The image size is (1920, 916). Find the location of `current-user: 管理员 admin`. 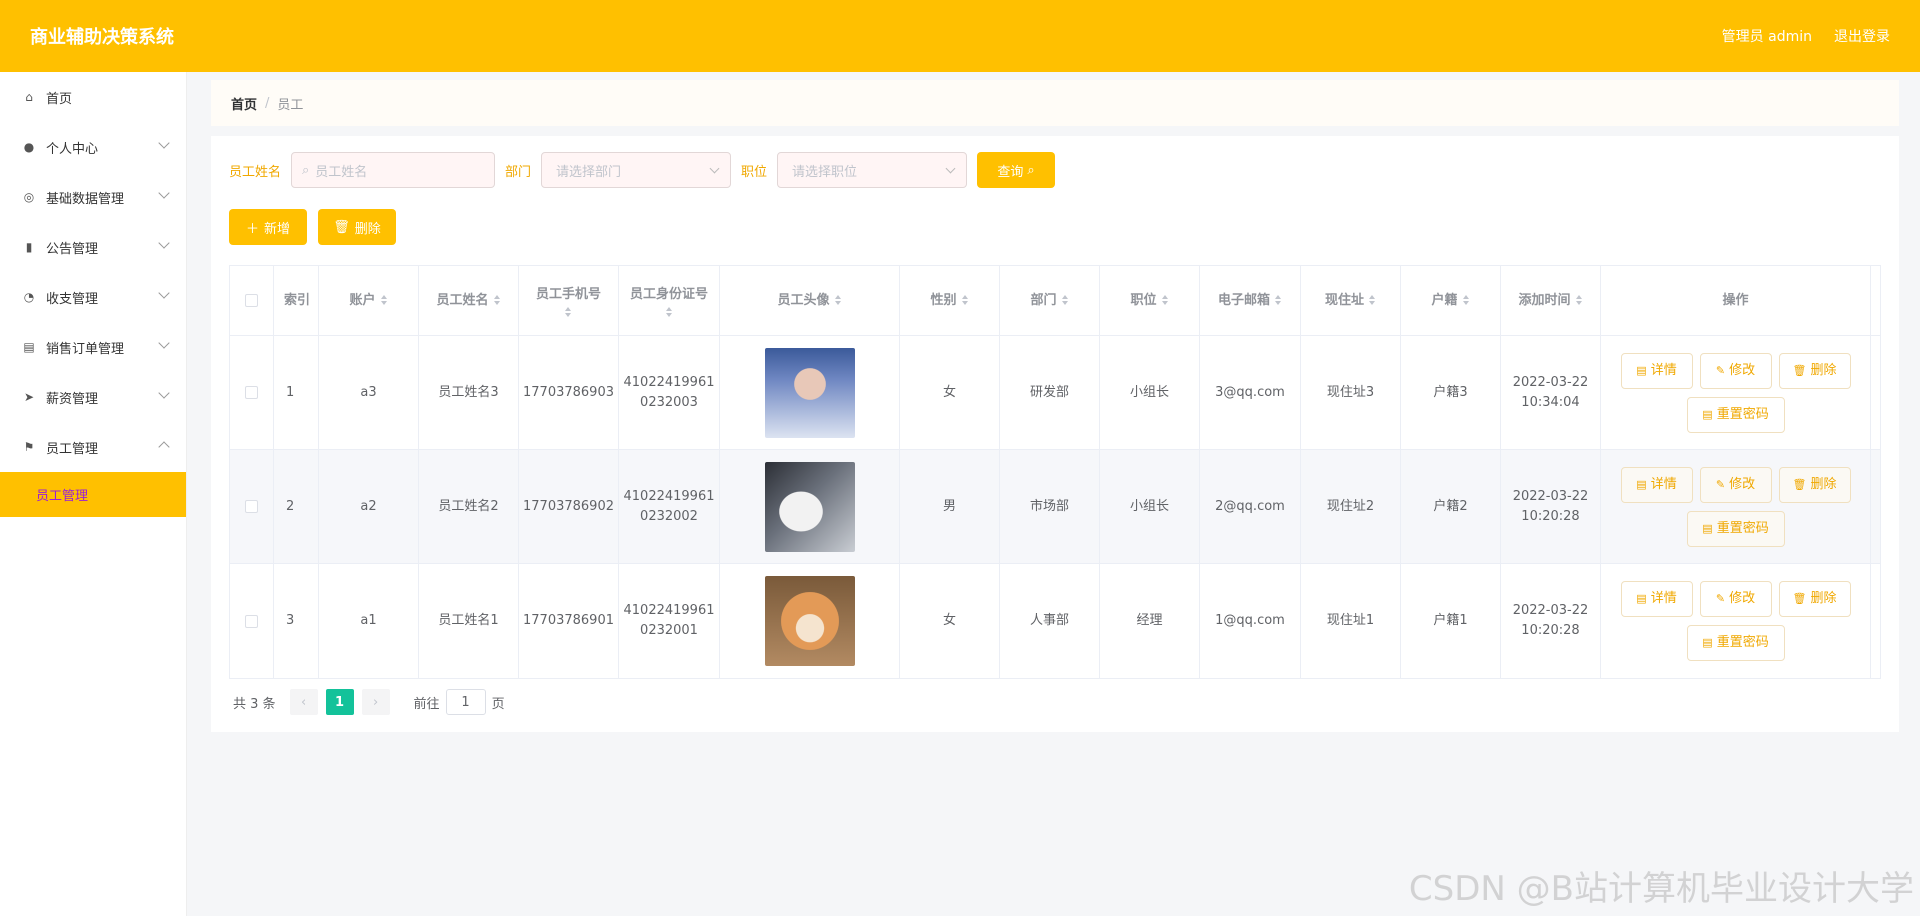

current-user: 管理员 admin is located at coordinates (1767, 36).